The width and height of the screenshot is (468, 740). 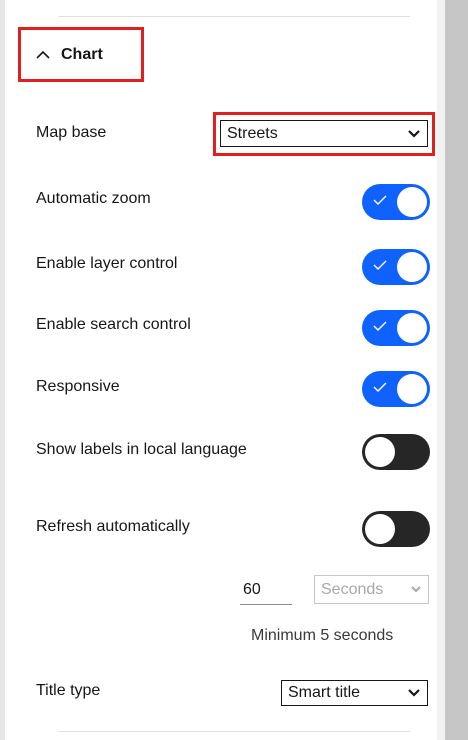 What do you see at coordinates (234, 16) in the screenshot?
I see `section-divider-top` at bounding box center [234, 16].